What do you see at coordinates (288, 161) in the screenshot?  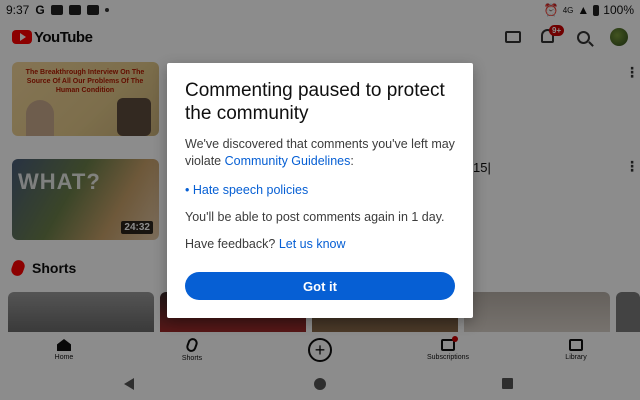 I see `community-guidelines-link: Community Guidelines` at bounding box center [288, 161].